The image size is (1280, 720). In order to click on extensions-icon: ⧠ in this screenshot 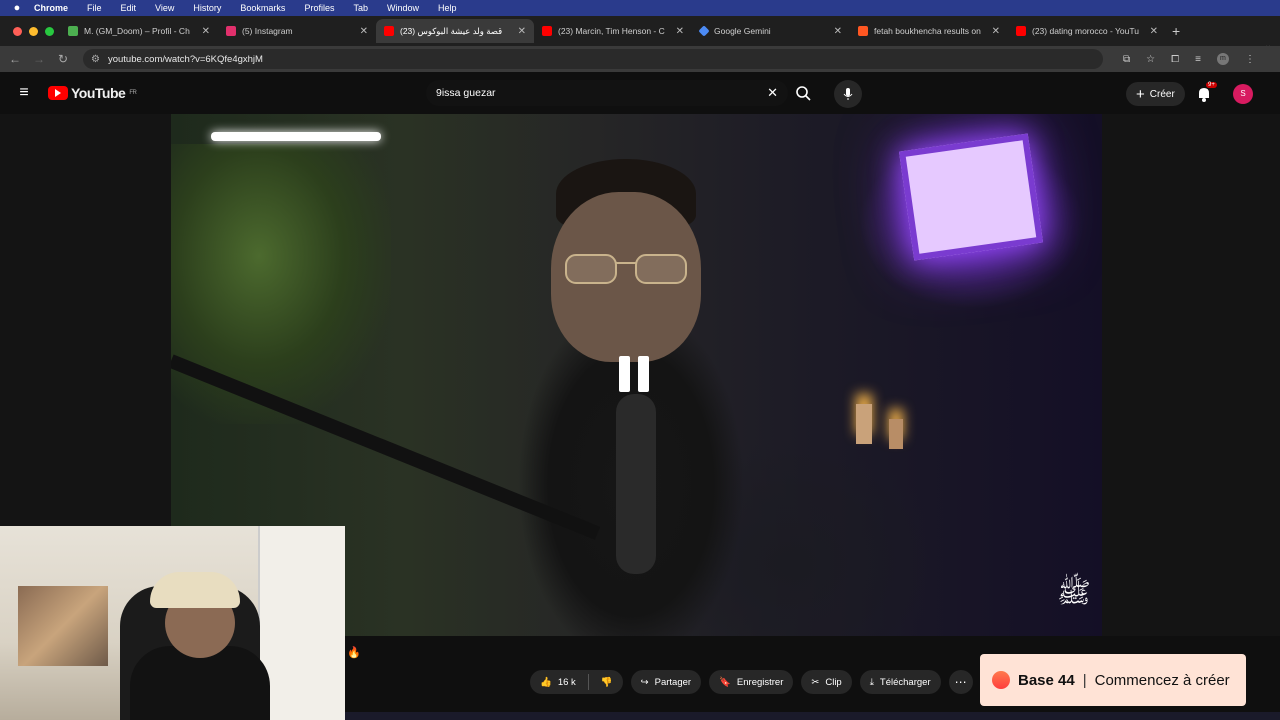, I will do `click(1175, 59)`.